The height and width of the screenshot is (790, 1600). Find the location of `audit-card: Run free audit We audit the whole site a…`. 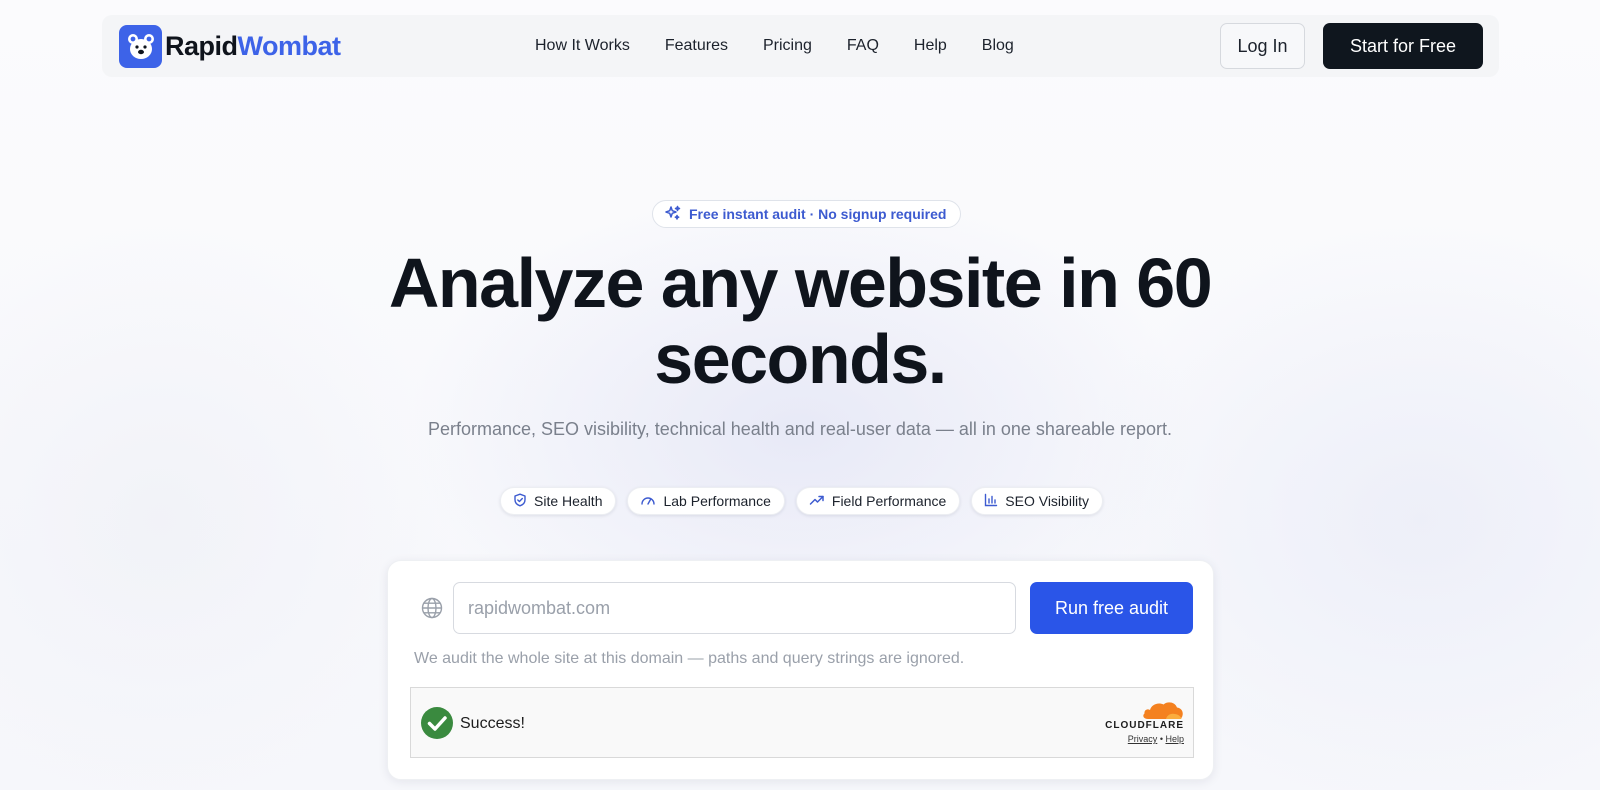

audit-card: Run free audit We audit the whole site a… is located at coordinates (800, 670).